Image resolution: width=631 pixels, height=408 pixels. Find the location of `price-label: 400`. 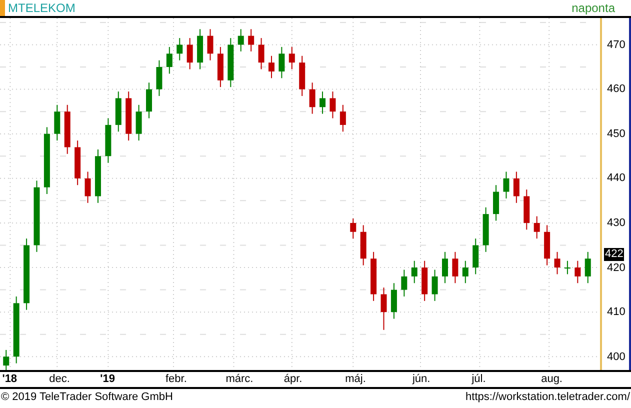

price-label: 400 is located at coordinates (616, 357).